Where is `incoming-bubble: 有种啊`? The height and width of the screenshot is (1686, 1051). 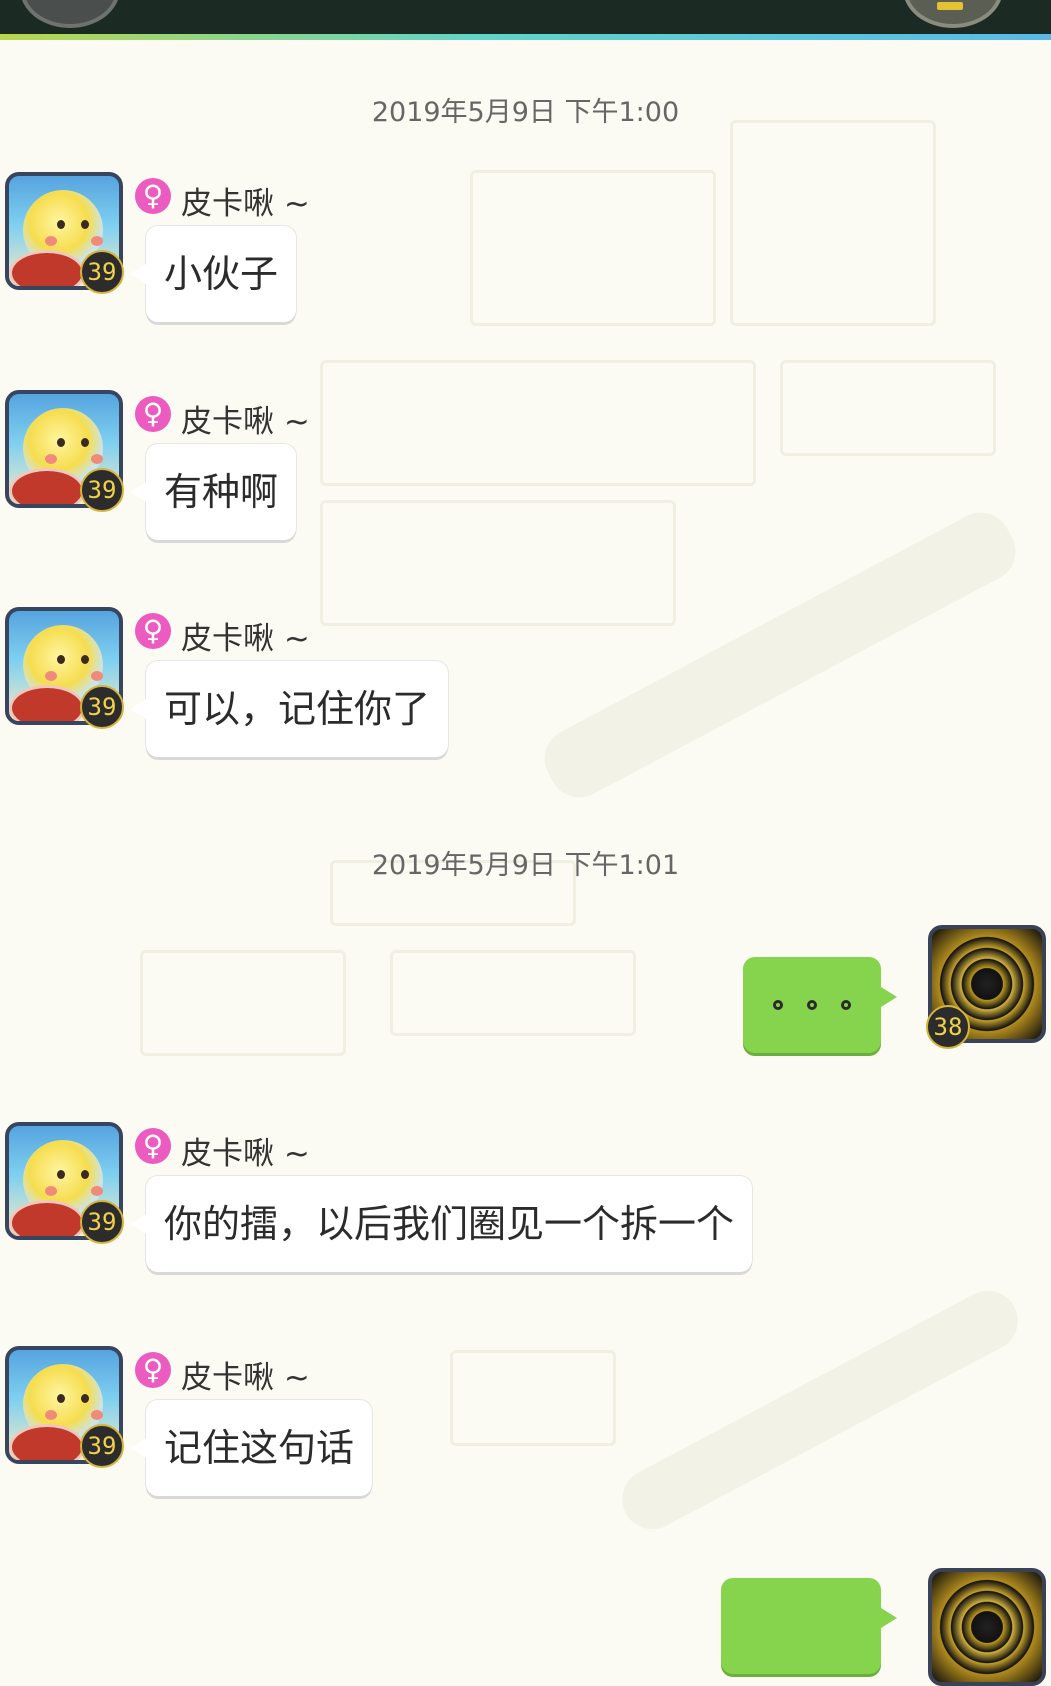
incoming-bubble: 有种啊 is located at coordinates (213, 492).